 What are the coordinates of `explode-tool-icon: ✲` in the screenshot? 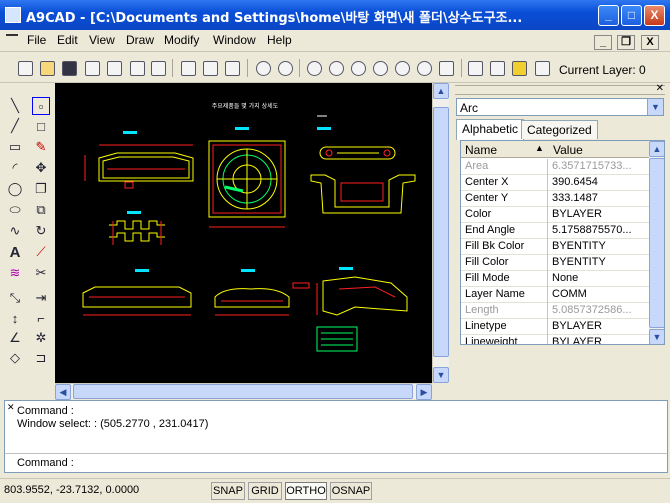 It's located at (41, 338).